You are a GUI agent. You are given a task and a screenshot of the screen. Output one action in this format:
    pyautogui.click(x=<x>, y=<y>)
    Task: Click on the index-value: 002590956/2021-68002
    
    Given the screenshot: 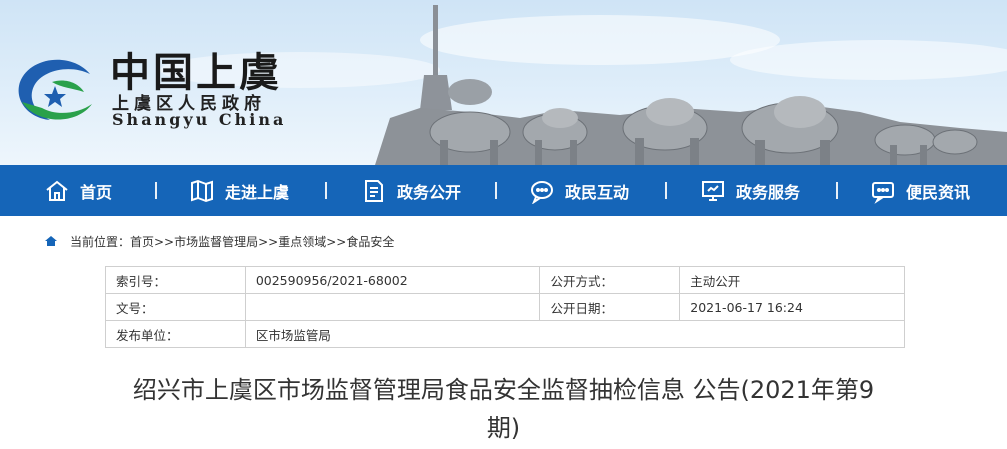 What is the action you would take?
    pyautogui.click(x=392, y=280)
    